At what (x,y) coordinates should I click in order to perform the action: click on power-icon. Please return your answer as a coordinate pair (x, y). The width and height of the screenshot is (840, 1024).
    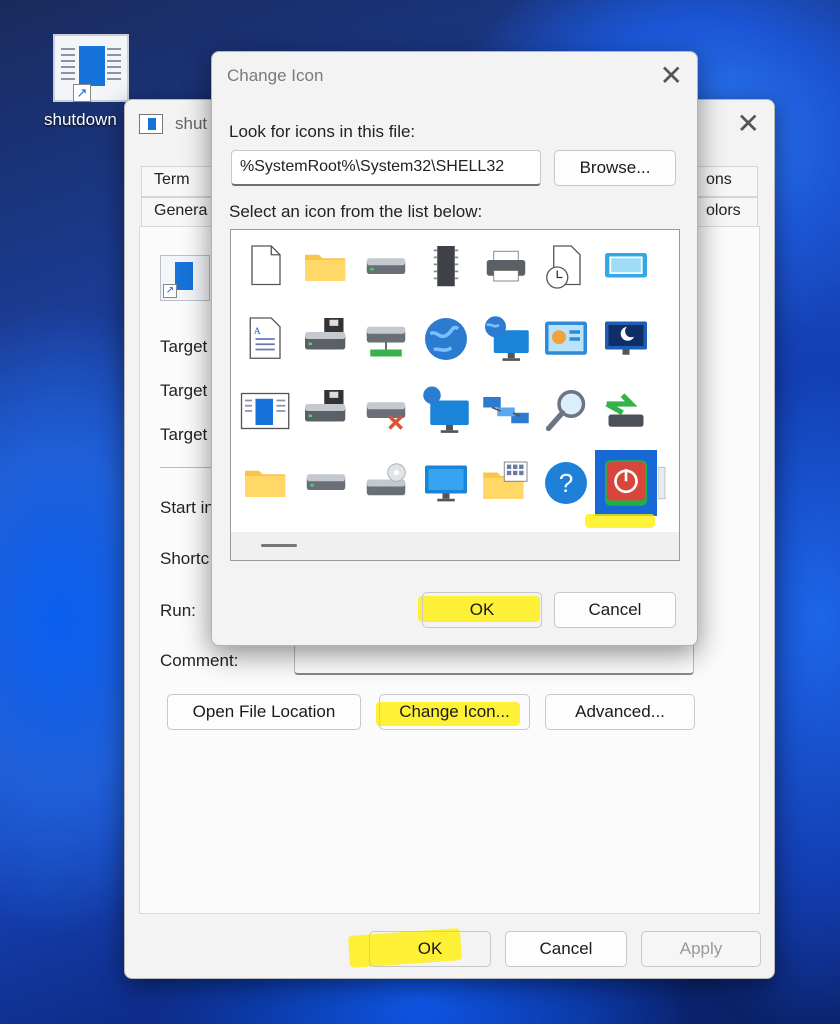
    Looking at the image, I should click on (626, 483).